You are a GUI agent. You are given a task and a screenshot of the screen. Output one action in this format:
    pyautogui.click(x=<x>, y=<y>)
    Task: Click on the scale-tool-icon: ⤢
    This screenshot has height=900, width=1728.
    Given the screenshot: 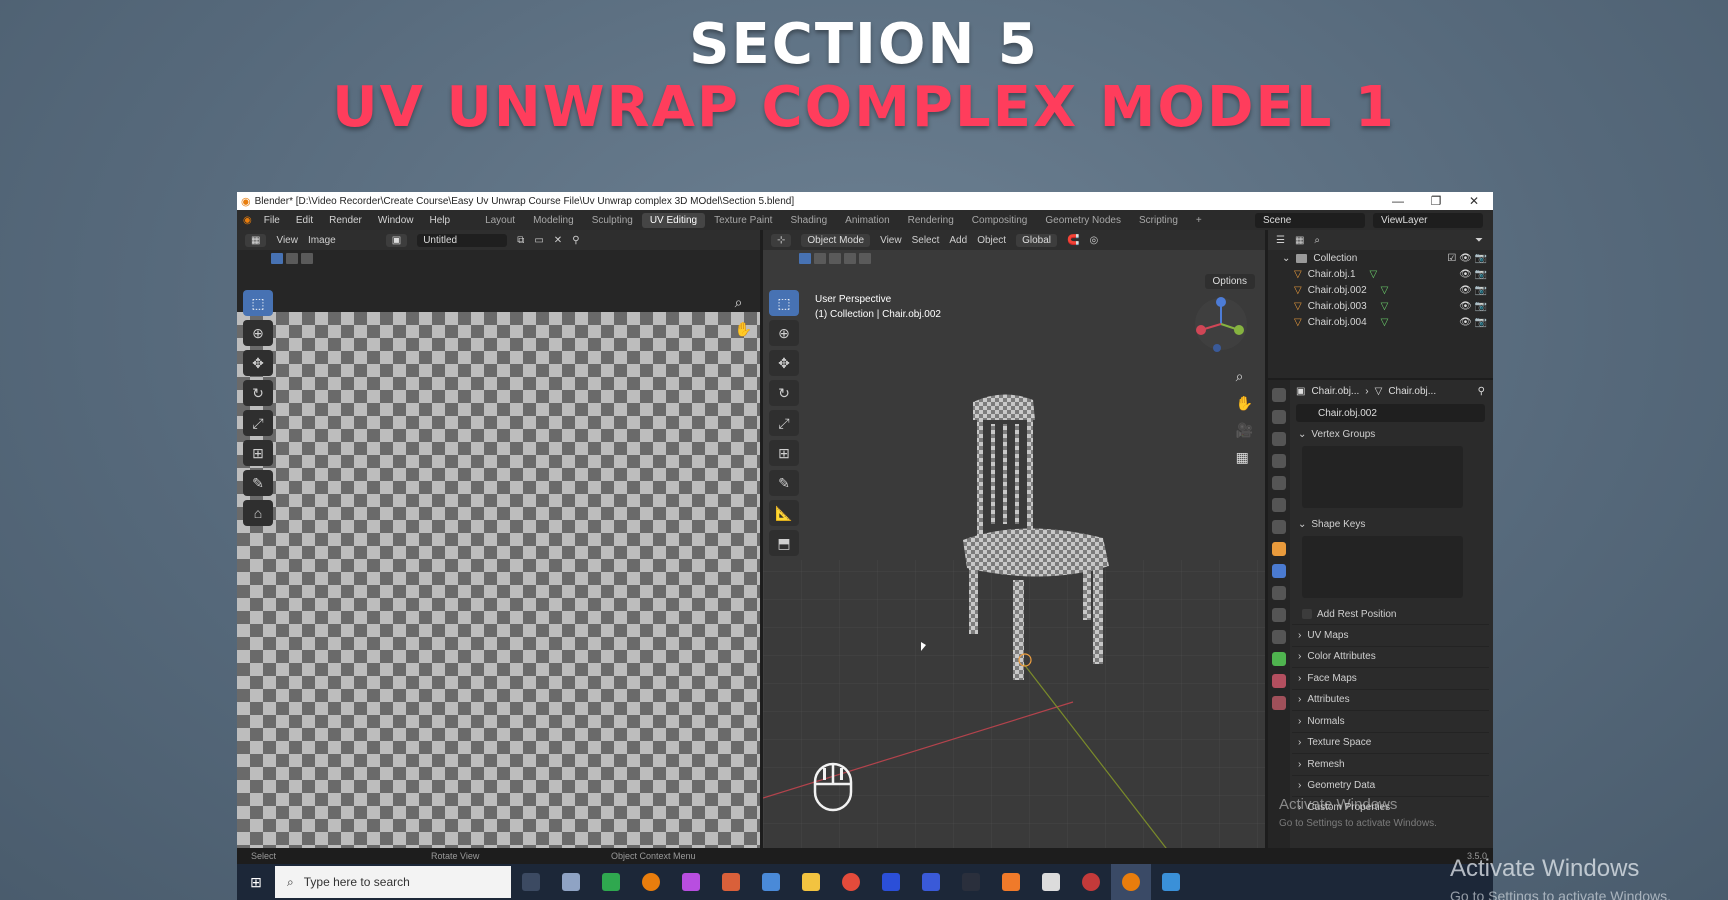 What is the action you would take?
    pyautogui.click(x=258, y=423)
    